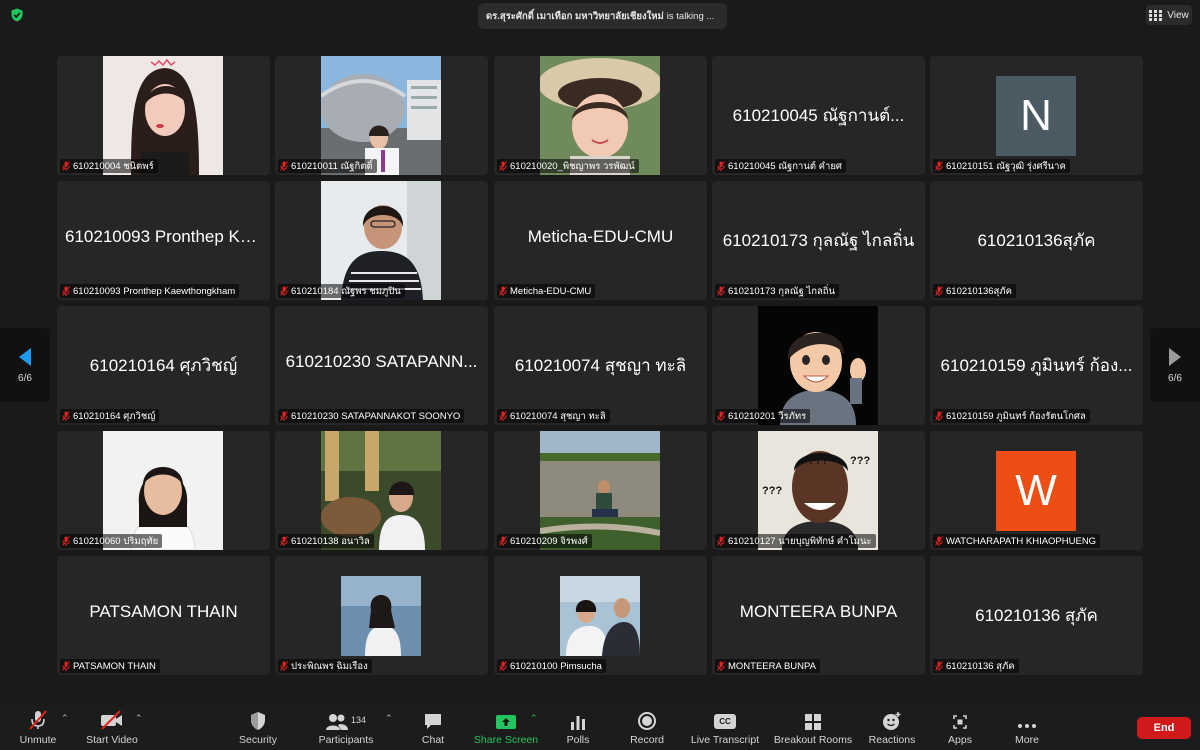  Describe the element at coordinates (38, 740) in the screenshot. I see `unmute-label: Unmute` at that location.